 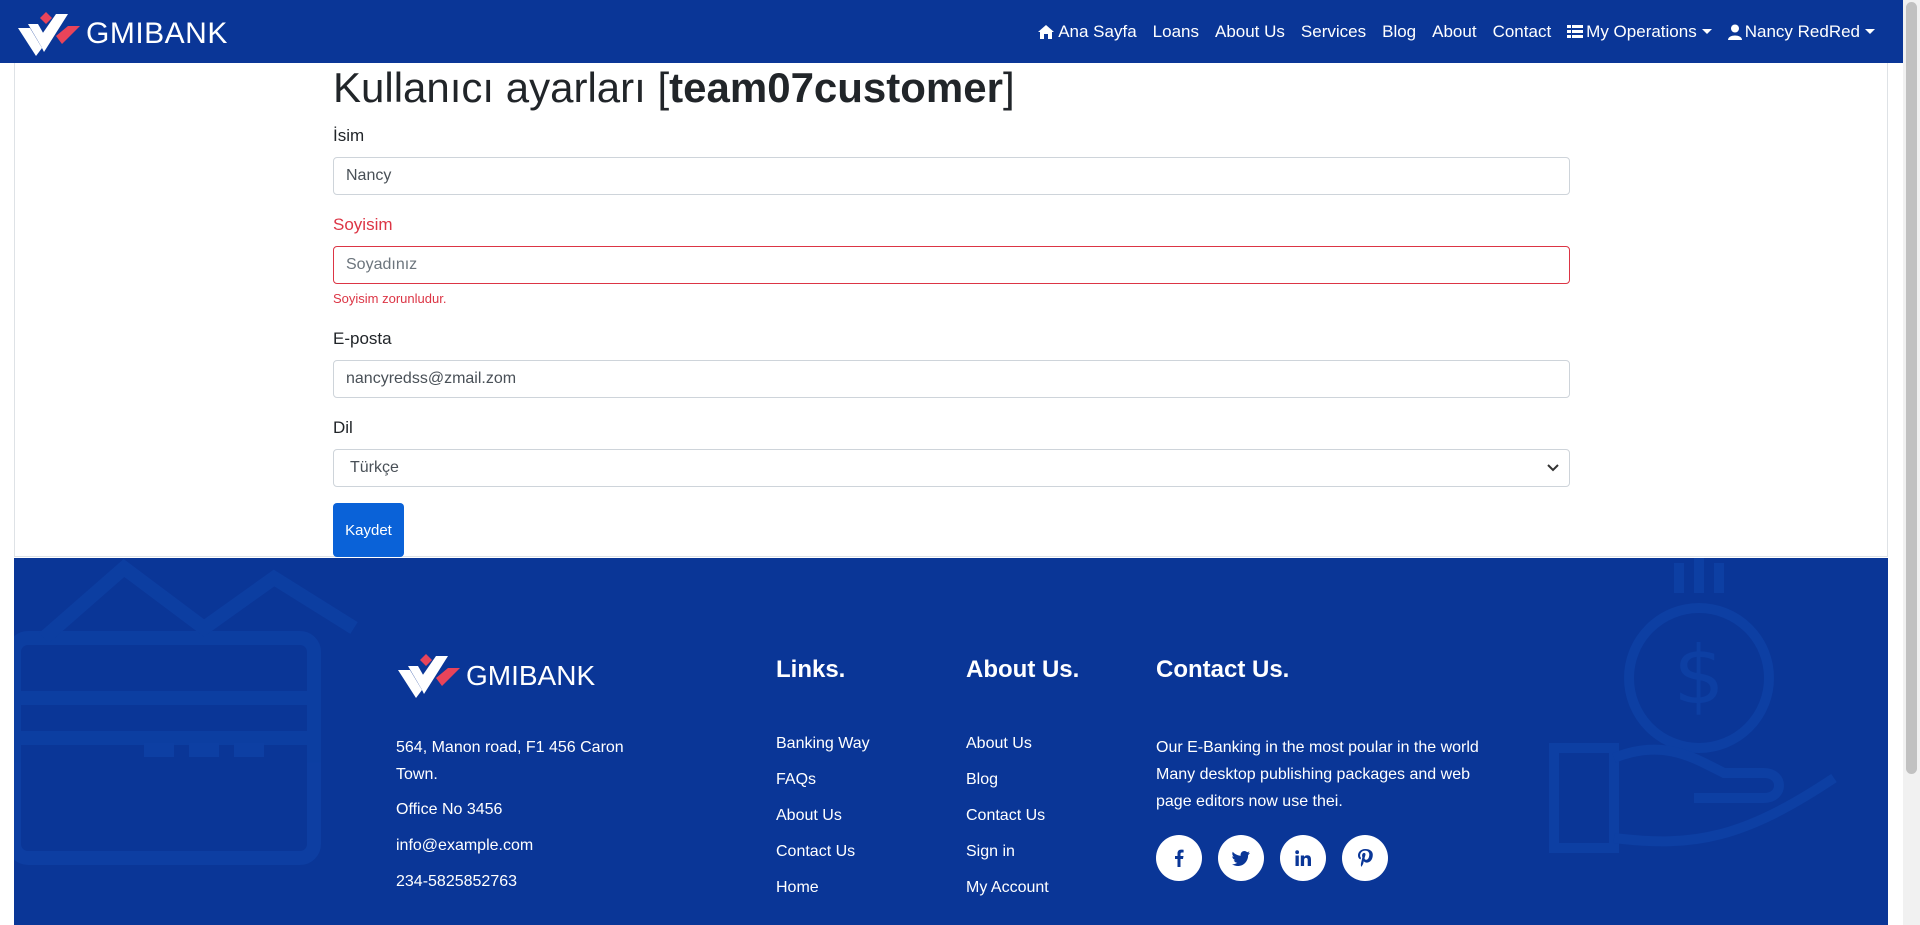 What do you see at coordinates (362, 338) in the screenshot?
I see `email-label: E-posta` at bounding box center [362, 338].